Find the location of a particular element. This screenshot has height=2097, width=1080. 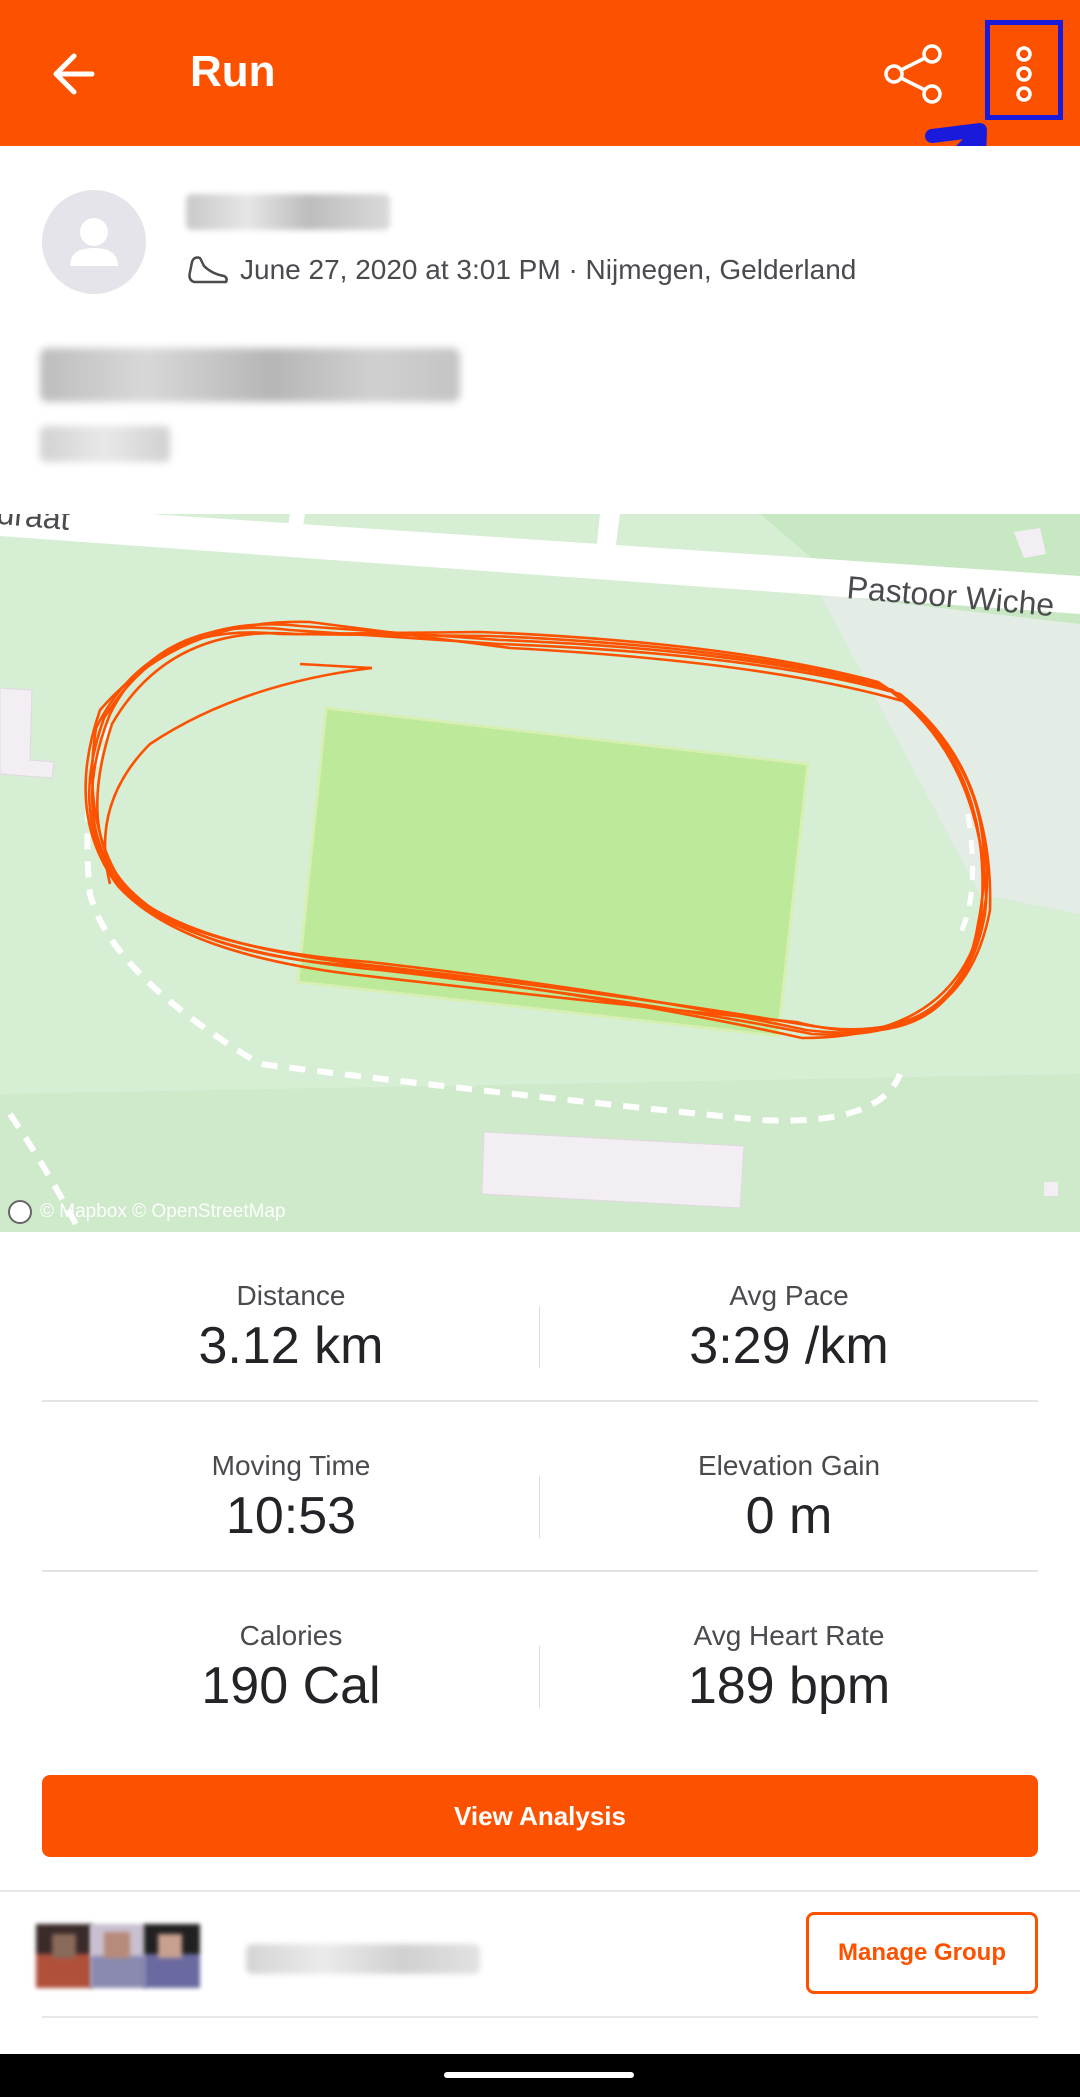

stat-label: Avg Pace is located at coordinates (789, 1295).